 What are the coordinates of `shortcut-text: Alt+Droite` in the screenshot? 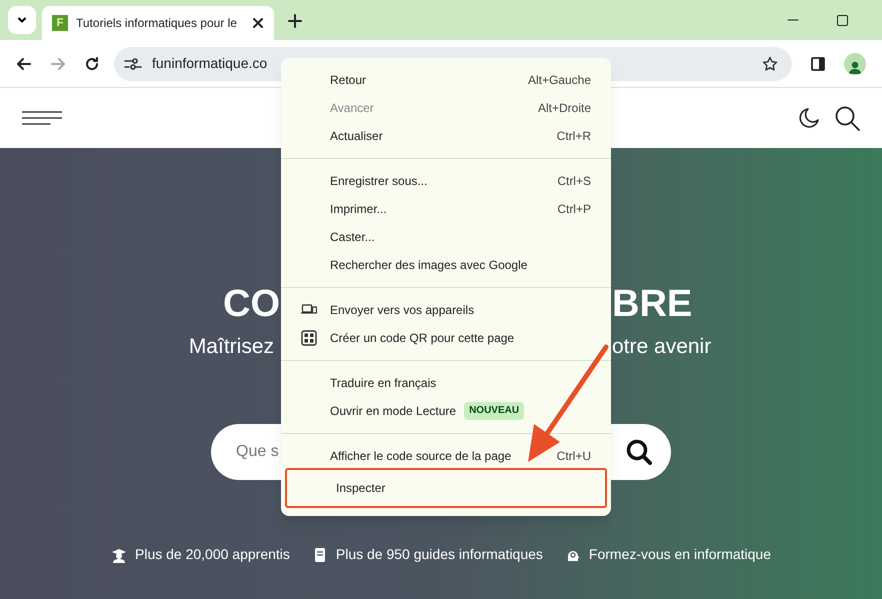 It's located at (564, 108).